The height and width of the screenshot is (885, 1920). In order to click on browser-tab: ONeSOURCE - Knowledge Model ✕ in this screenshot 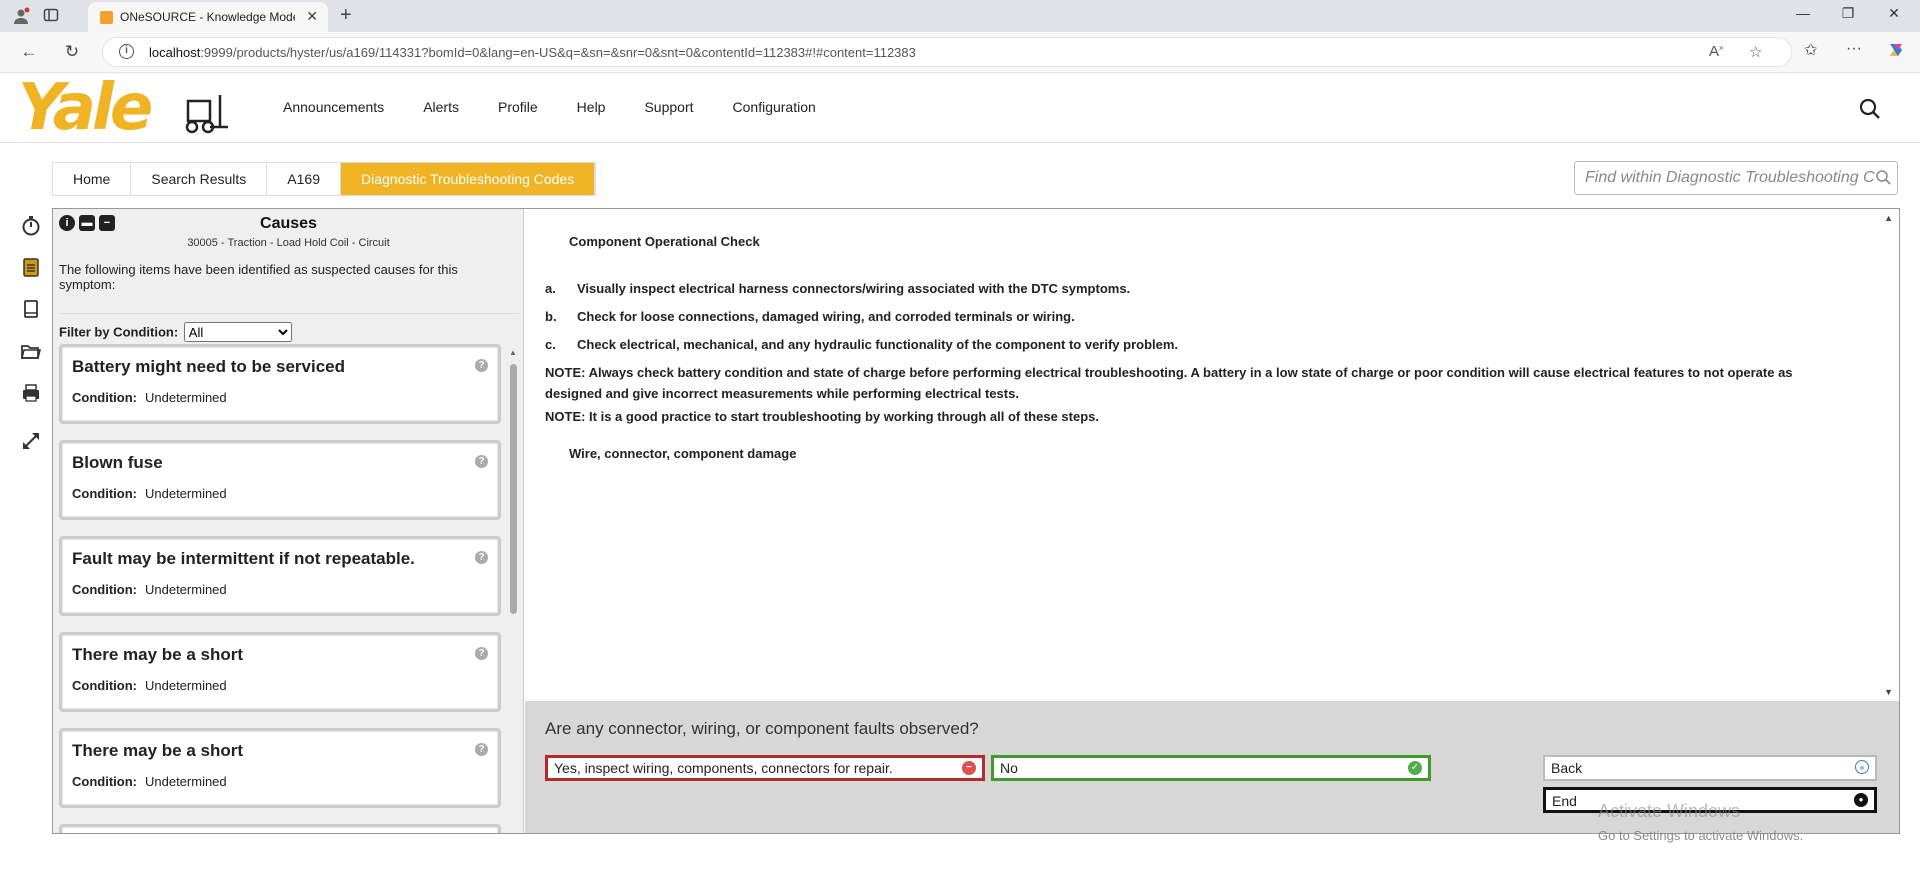, I will do `click(208, 17)`.